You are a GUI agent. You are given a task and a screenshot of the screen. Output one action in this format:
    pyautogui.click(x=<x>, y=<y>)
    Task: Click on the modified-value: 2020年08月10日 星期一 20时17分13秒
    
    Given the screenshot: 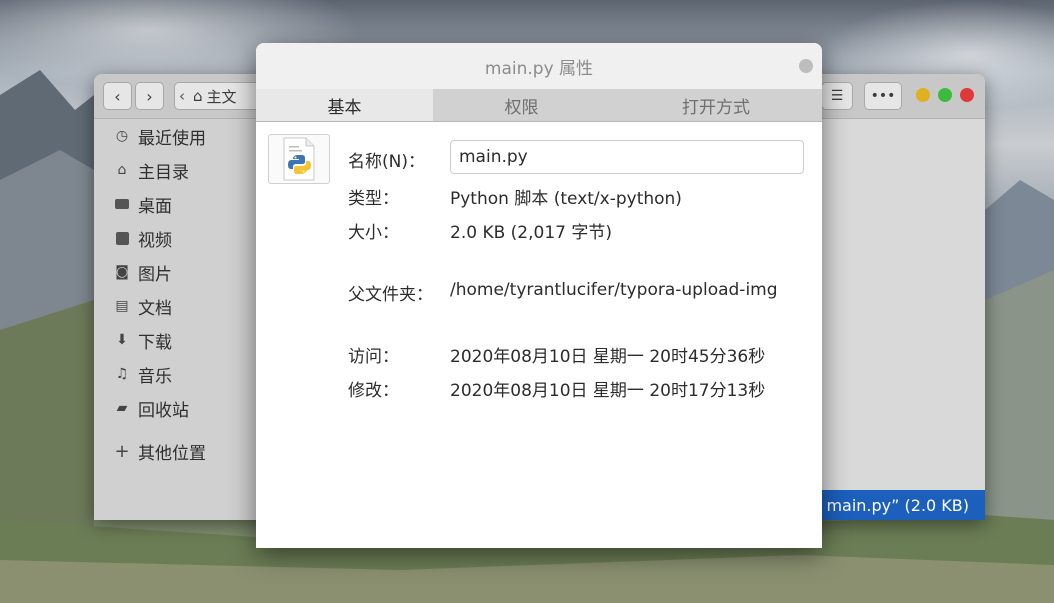 What is the action you would take?
    pyautogui.click(x=608, y=391)
    